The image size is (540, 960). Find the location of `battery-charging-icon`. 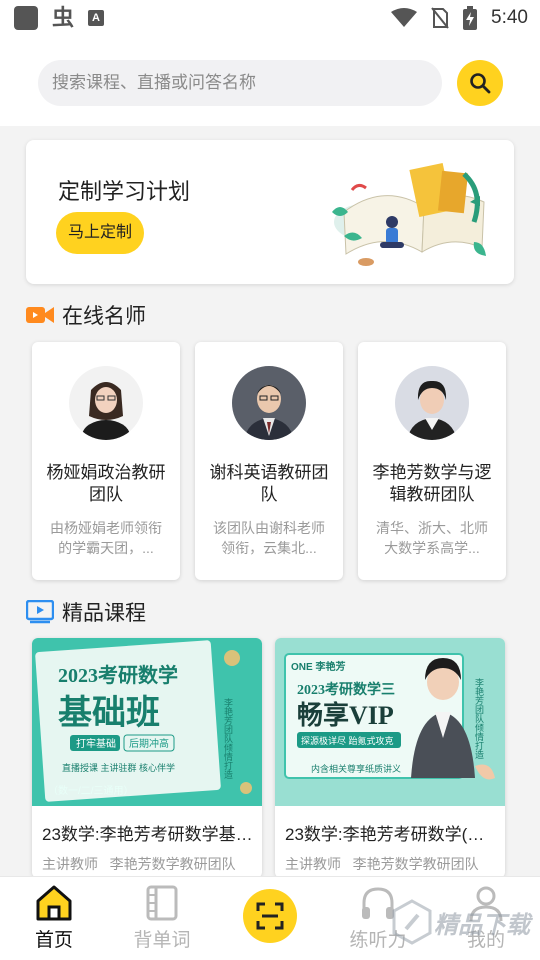

battery-charging-icon is located at coordinates (470, 18).